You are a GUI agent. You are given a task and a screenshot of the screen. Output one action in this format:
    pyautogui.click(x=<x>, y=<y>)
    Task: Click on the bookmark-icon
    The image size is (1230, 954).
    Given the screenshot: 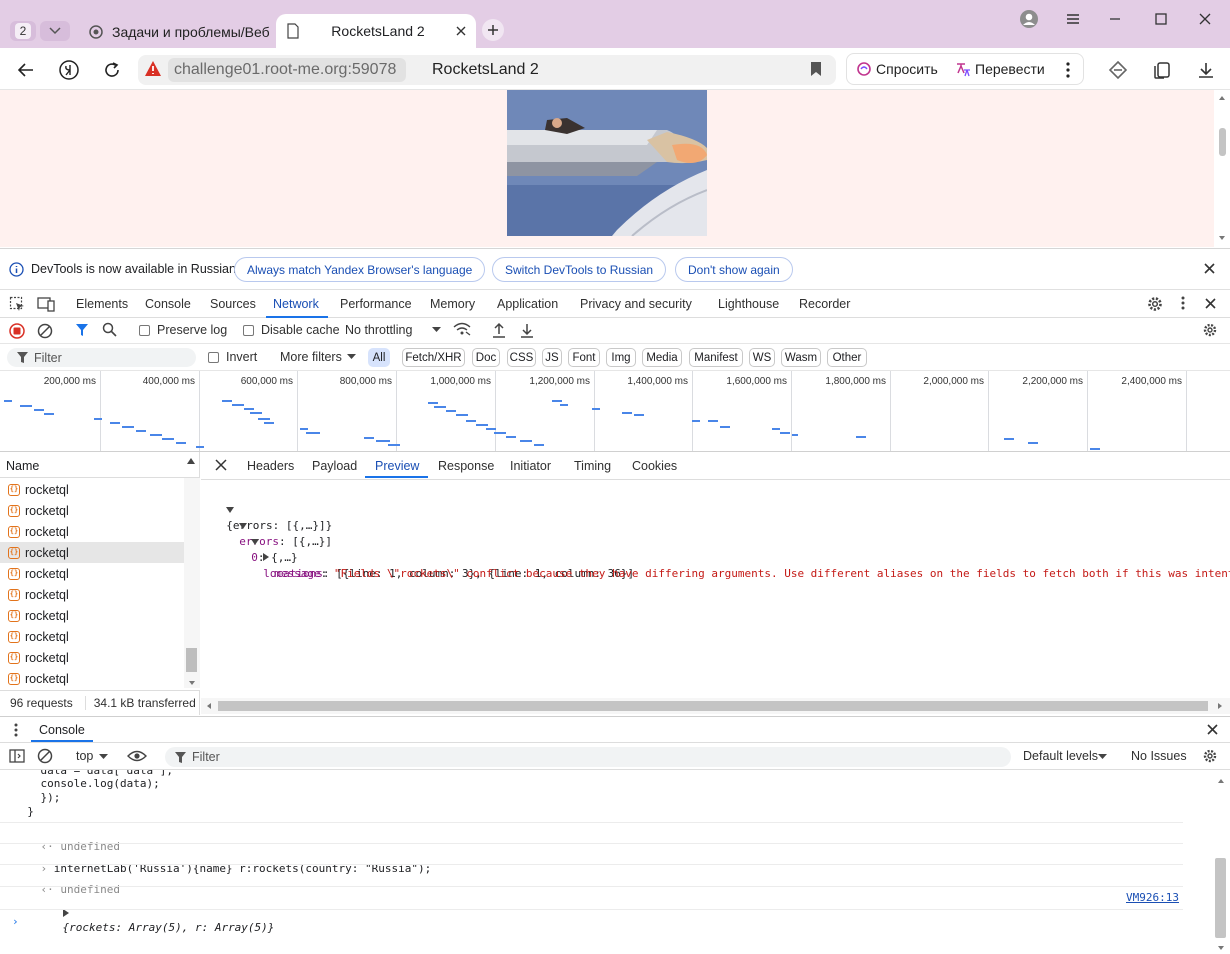 What is the action you would take?
    pyautogui.click(x=816, y=69)
    